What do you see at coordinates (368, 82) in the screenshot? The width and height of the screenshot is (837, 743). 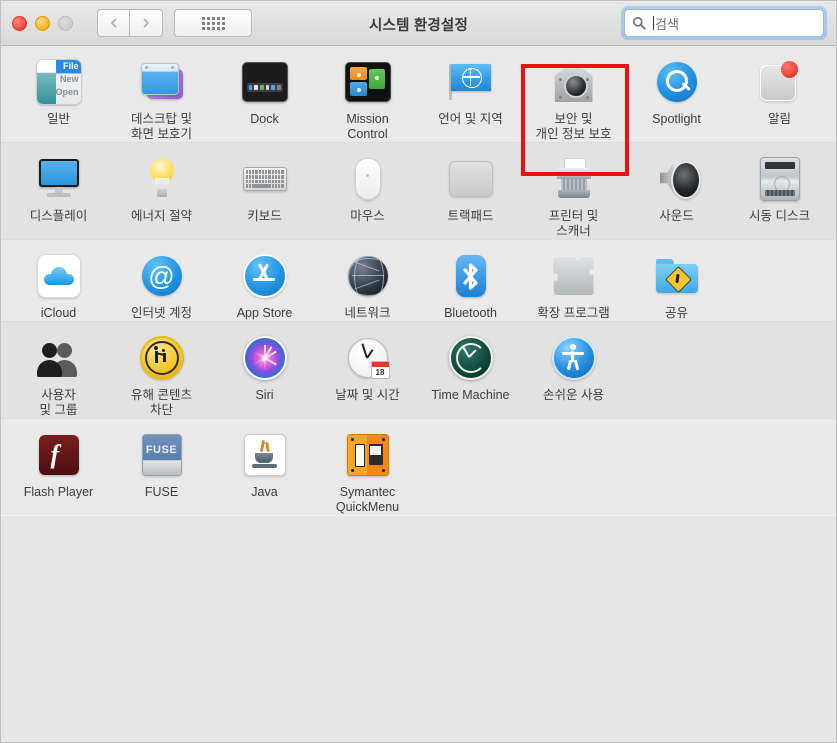 I see `mission-control-icon` at bounding box center [368, 82].